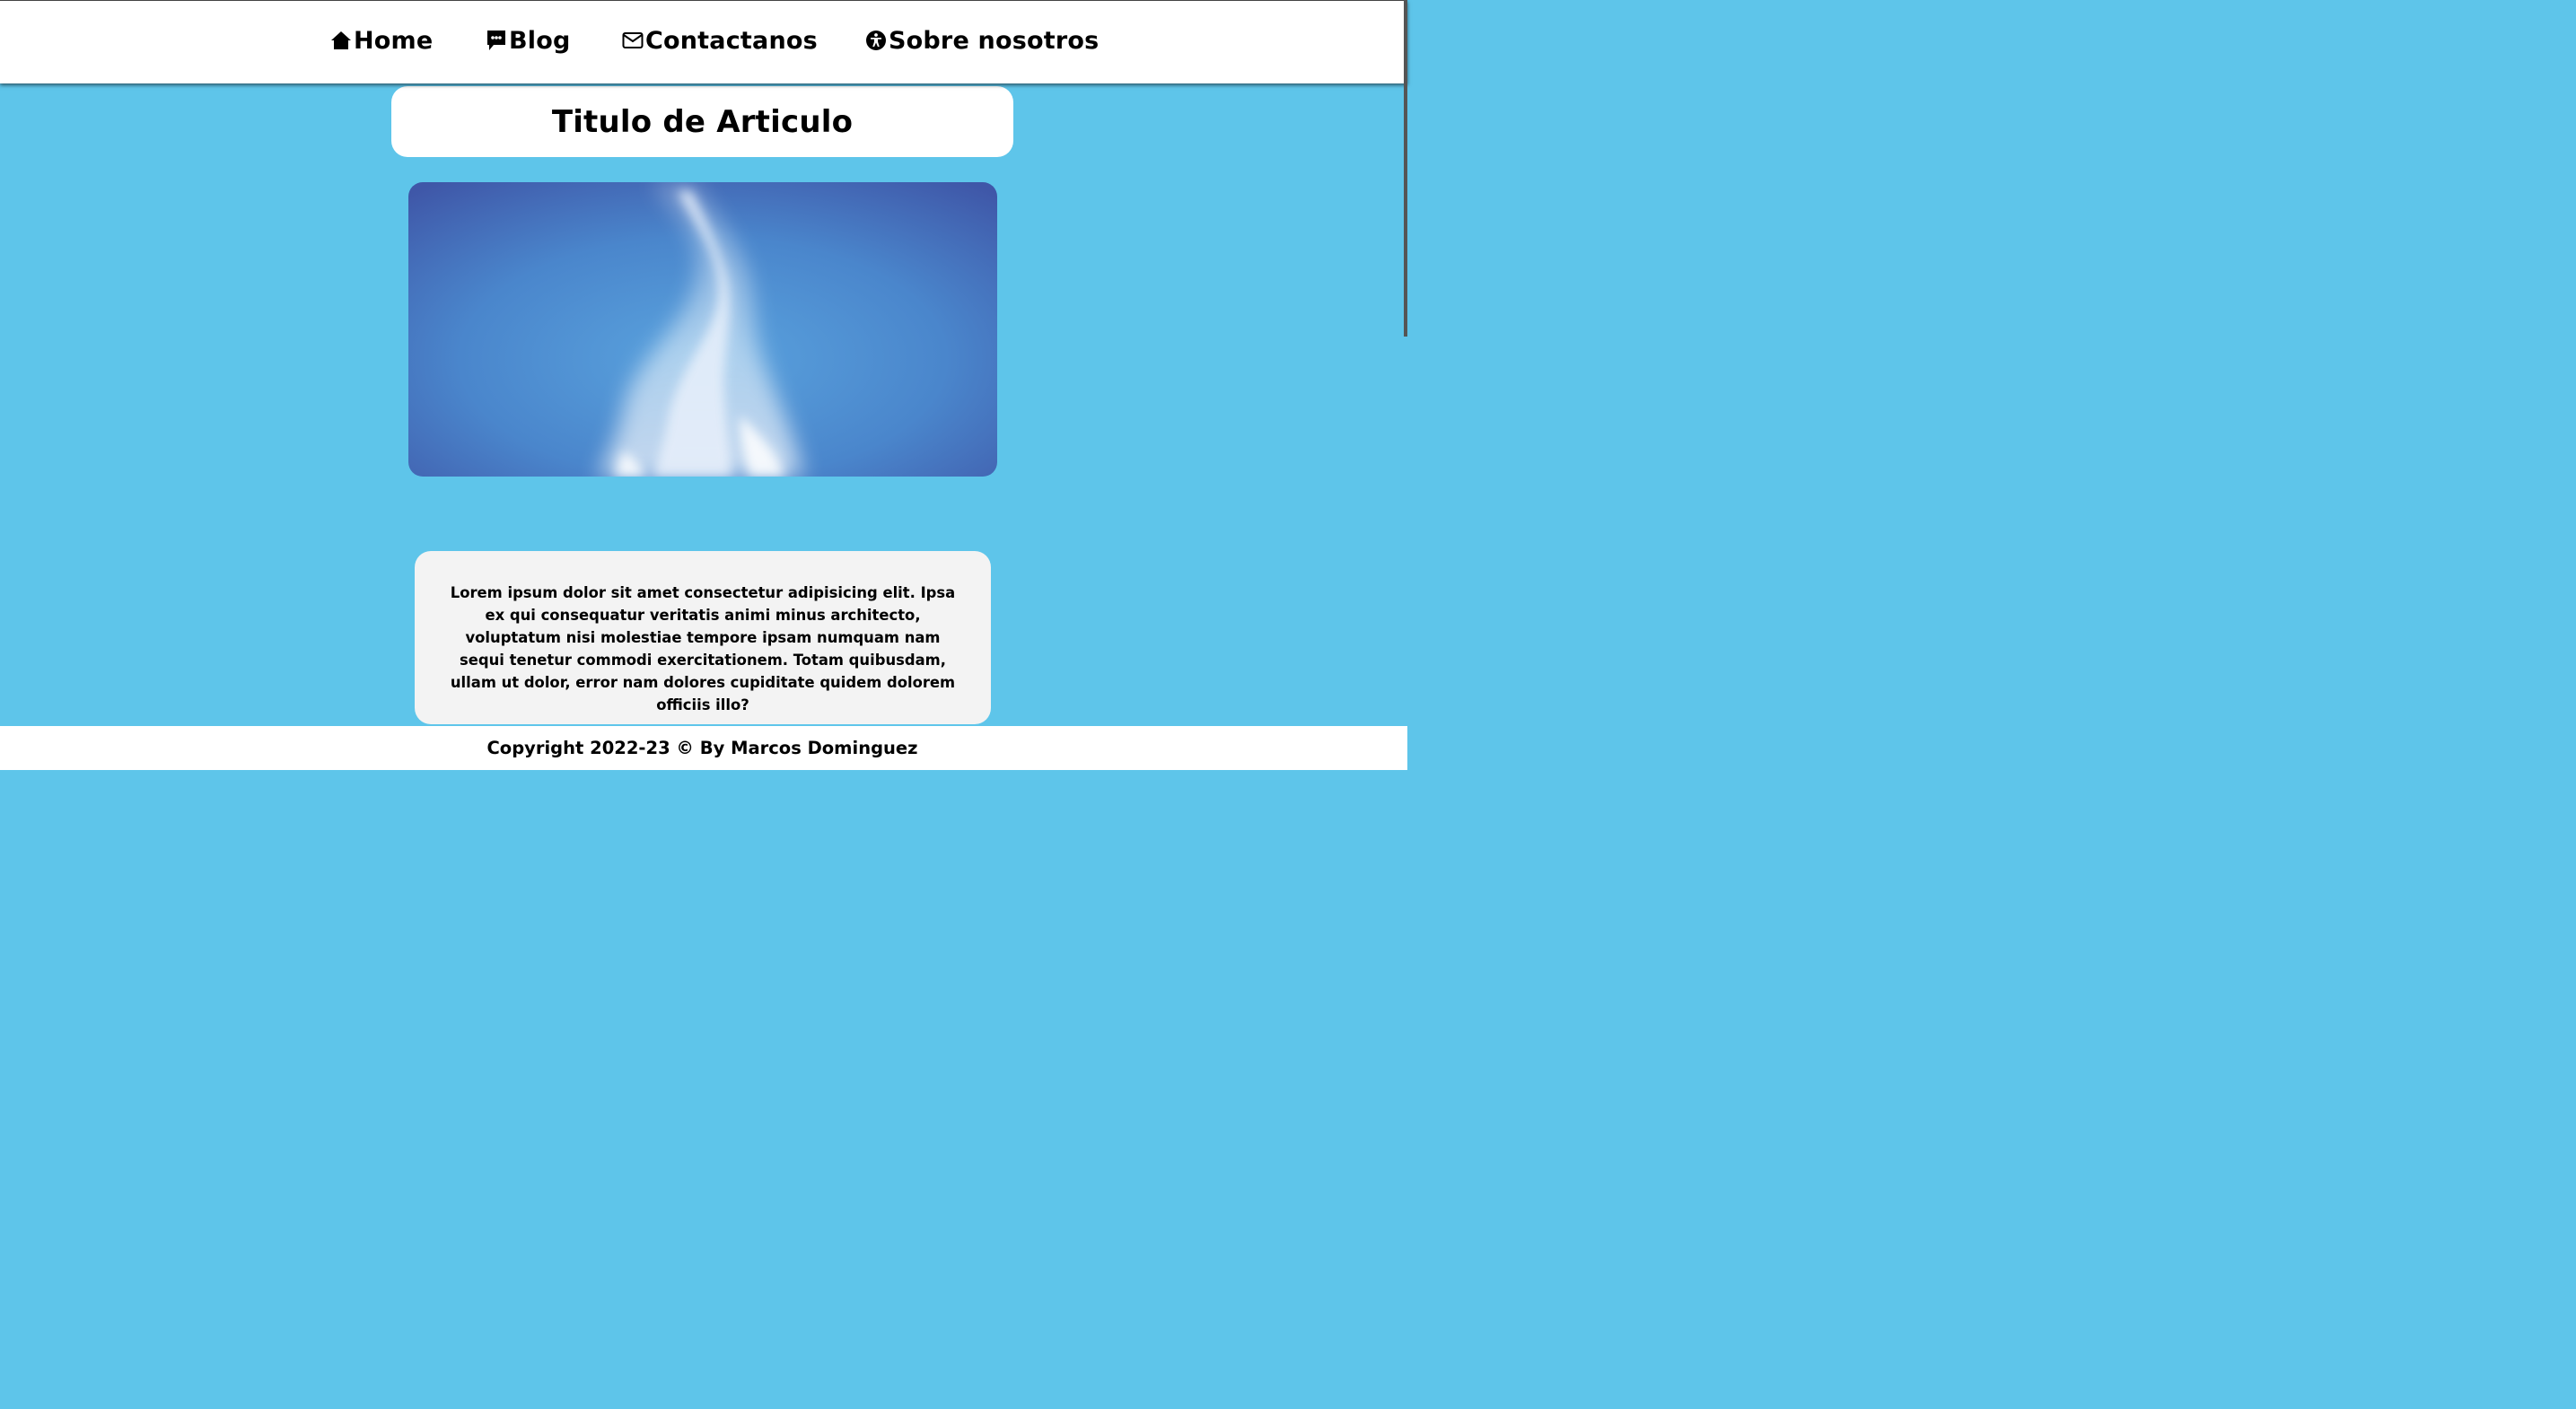  I want to click on article-title-card: Titulo de Articulo, so click(702, 121).